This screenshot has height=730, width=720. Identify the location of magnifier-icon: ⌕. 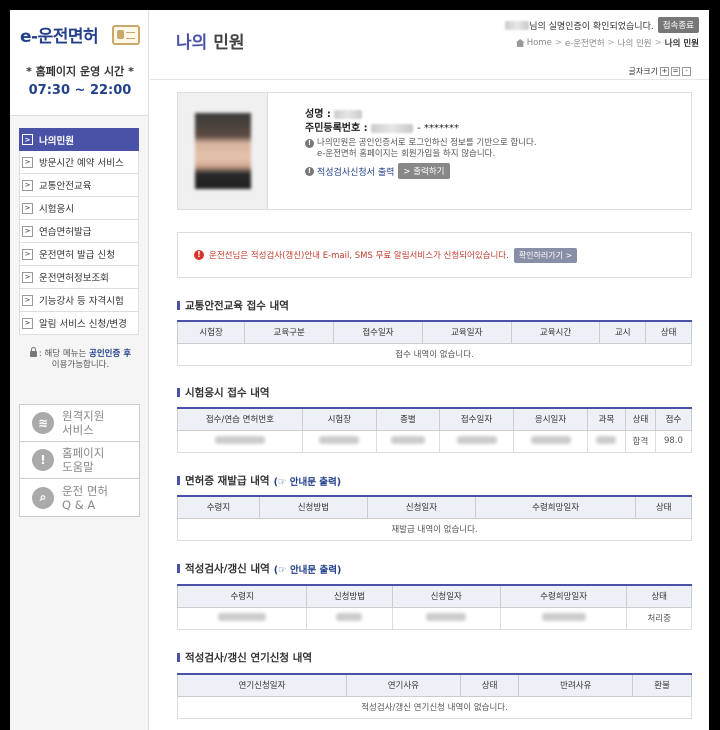
(43, 497).